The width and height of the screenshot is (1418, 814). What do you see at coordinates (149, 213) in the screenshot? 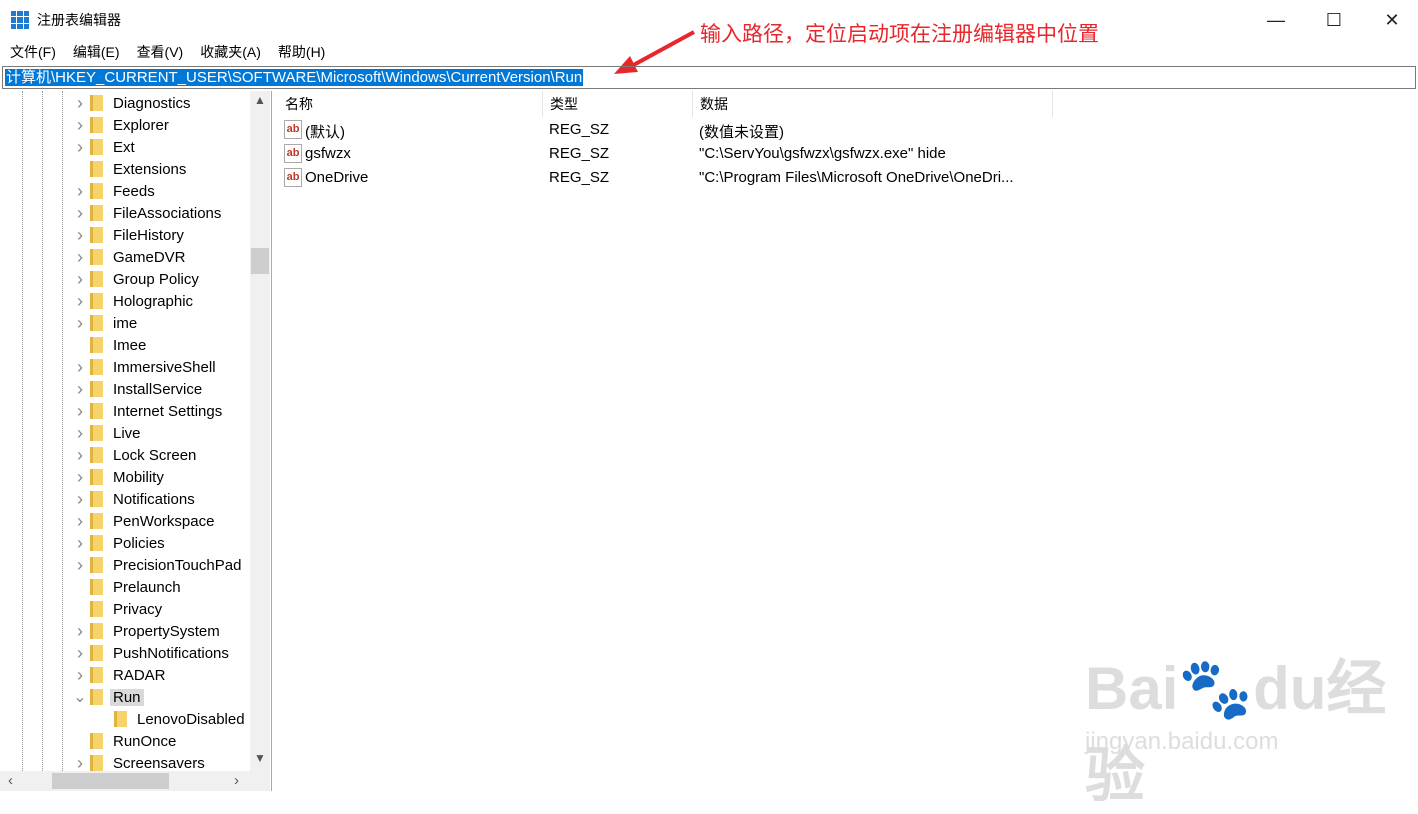
I see `tree-item: › FileAssociations` at bounding box center [149, 213].